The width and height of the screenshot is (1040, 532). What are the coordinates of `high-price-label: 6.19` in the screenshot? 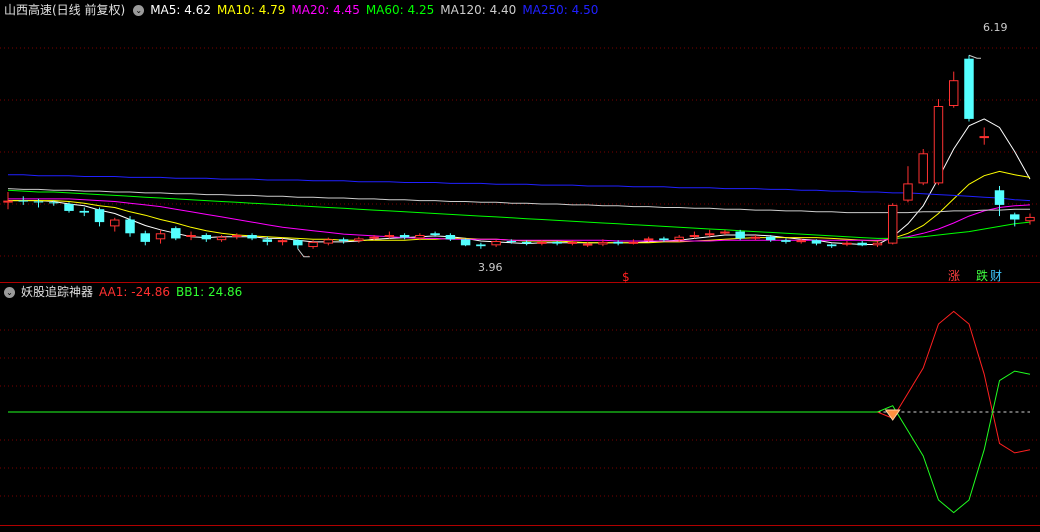 It's located at (995, 27).